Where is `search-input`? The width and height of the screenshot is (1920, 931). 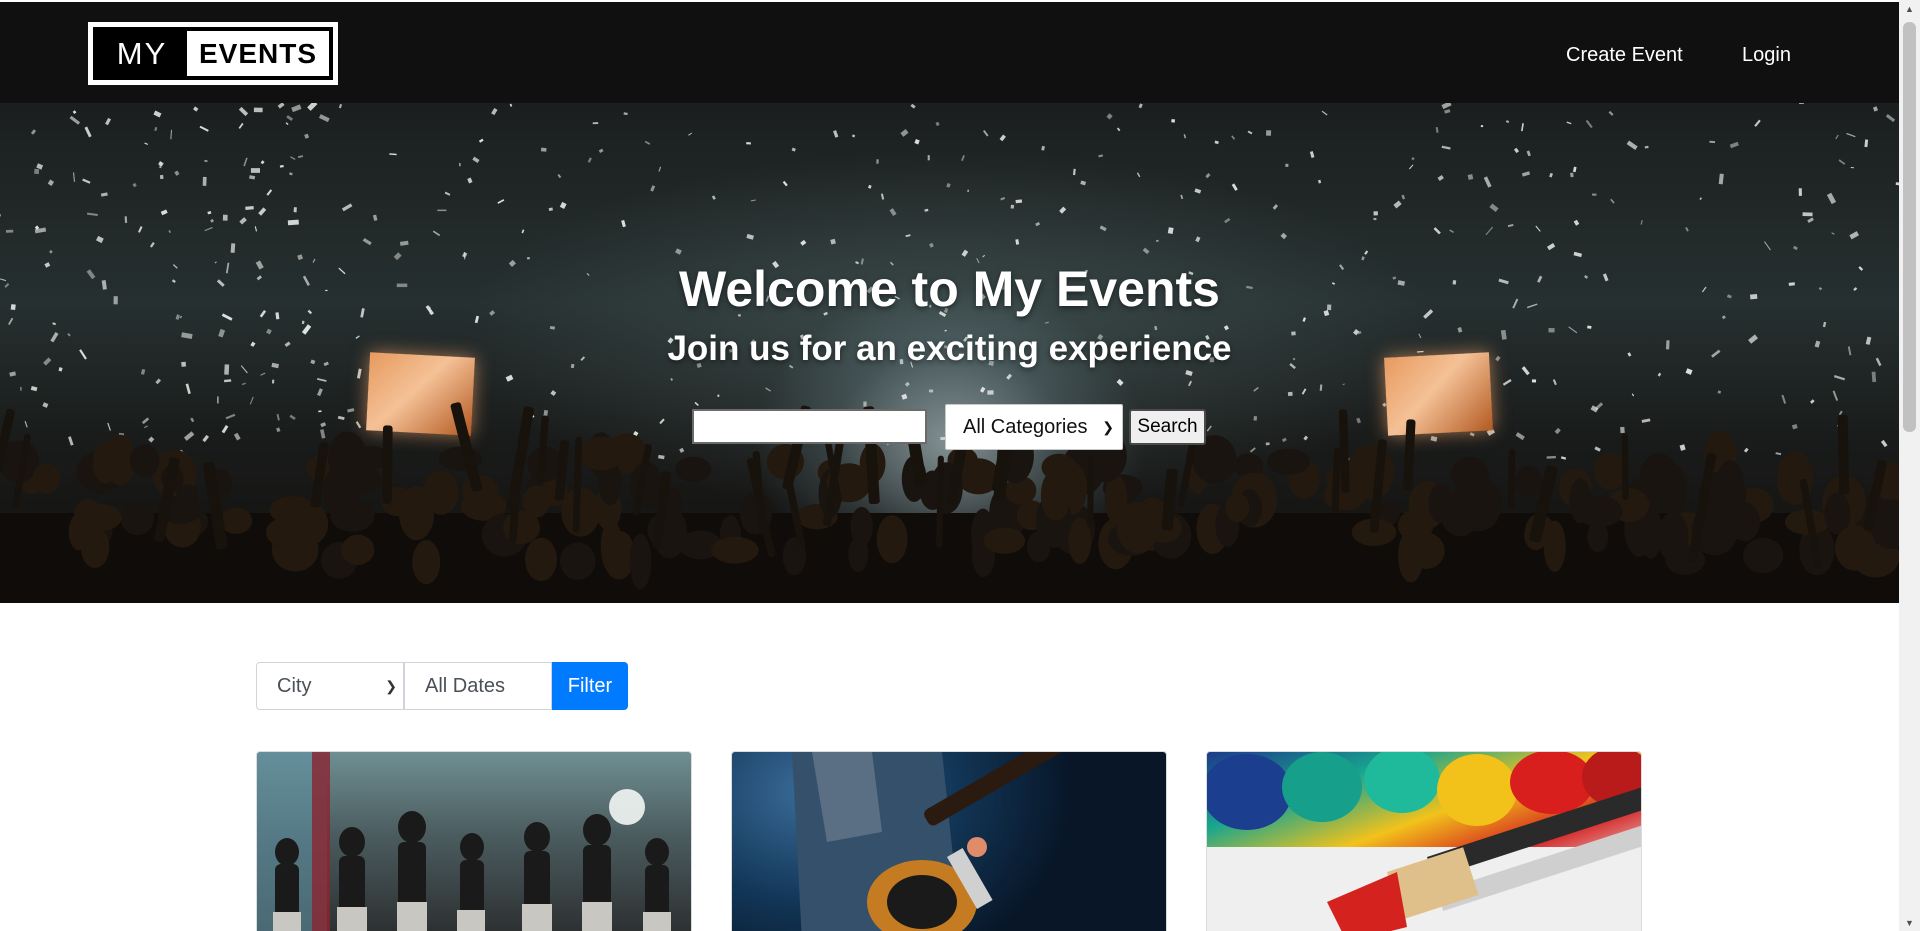
search-input is located at coordinates (809, 426).